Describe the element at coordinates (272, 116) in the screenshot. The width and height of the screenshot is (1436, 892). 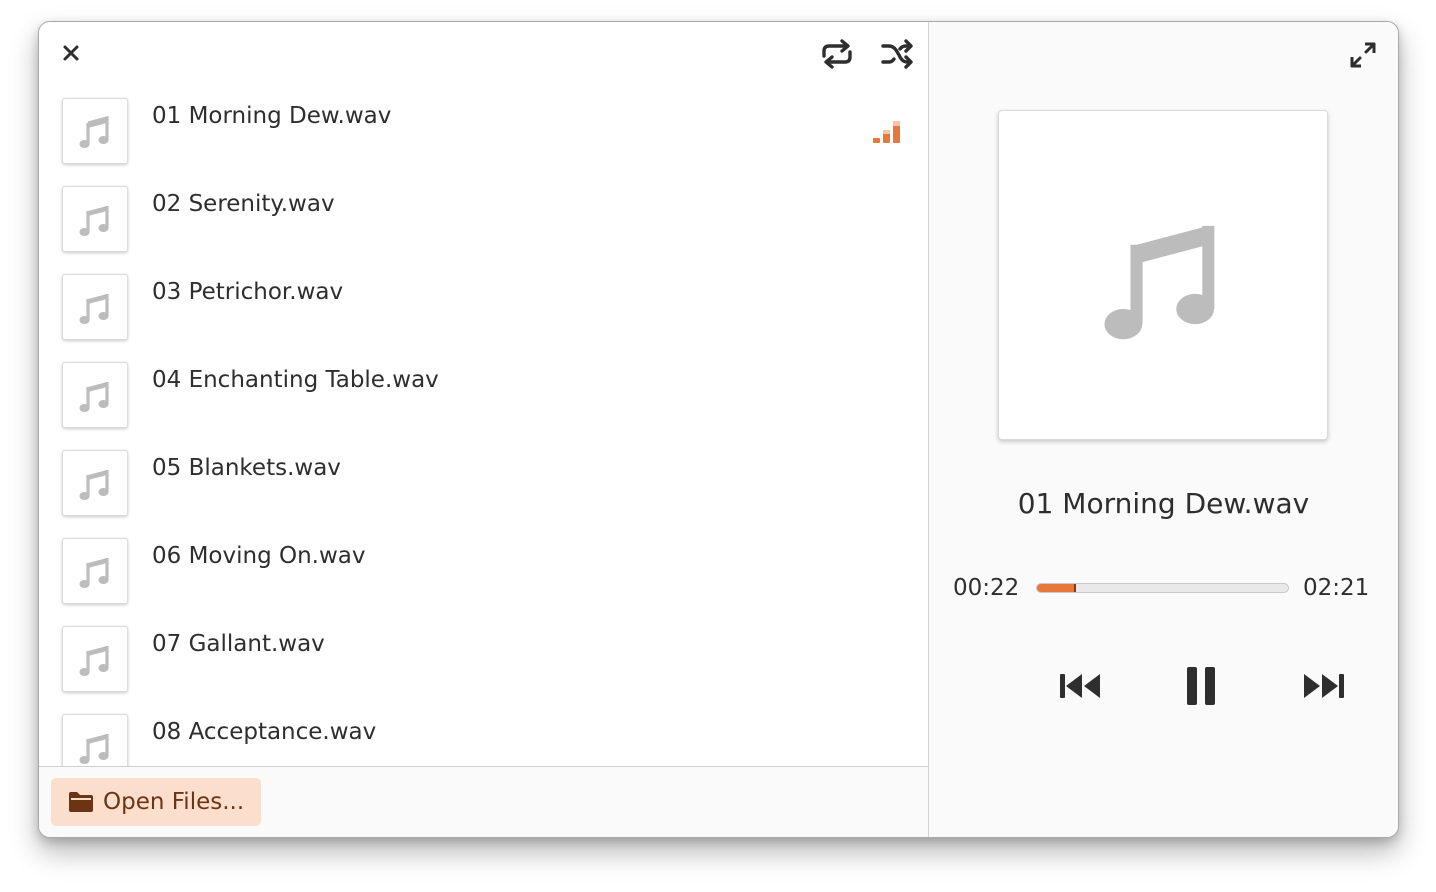
I see `track-title: 01 Morning Dew.wav` at that location.